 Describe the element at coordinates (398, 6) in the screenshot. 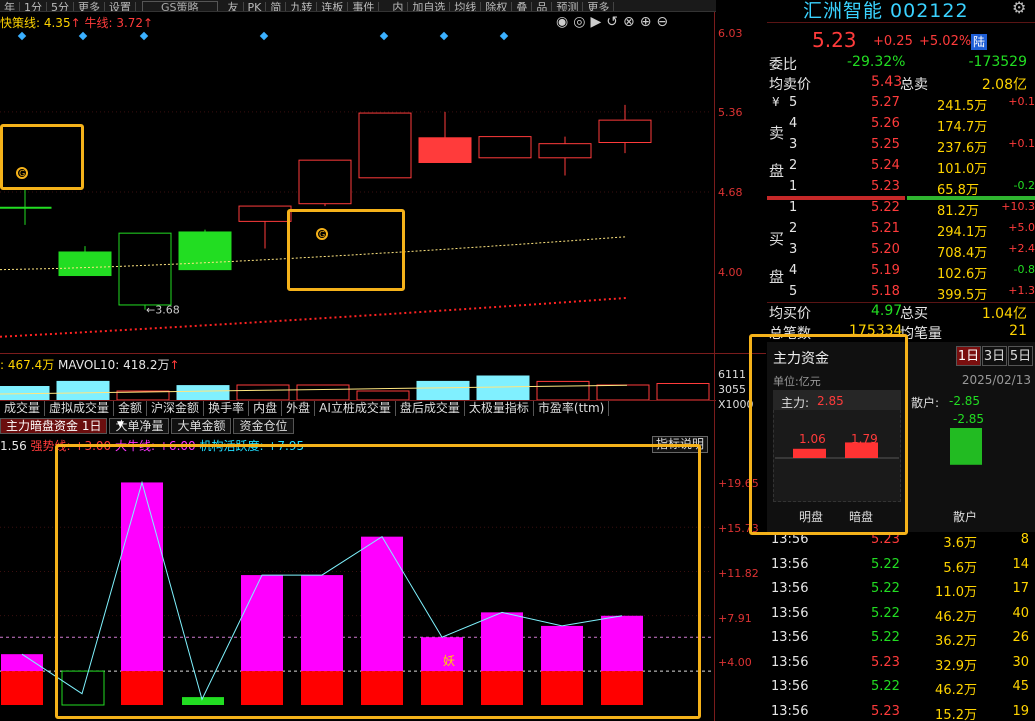

I see `toolbar-button: 内` at that location.